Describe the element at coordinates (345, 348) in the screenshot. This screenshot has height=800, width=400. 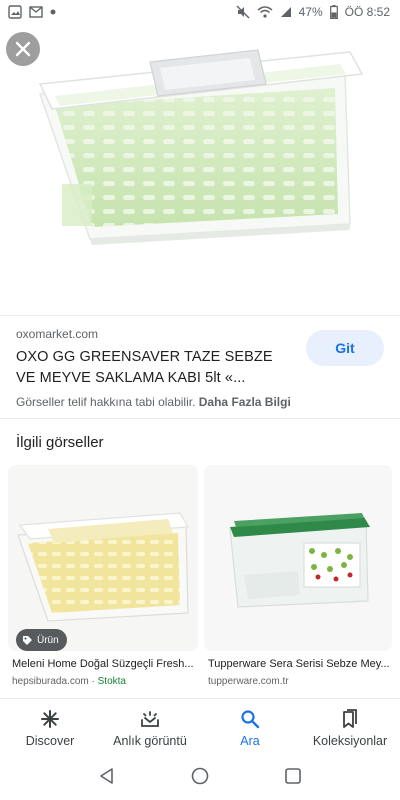
I see `visit-button: Git` at that location.